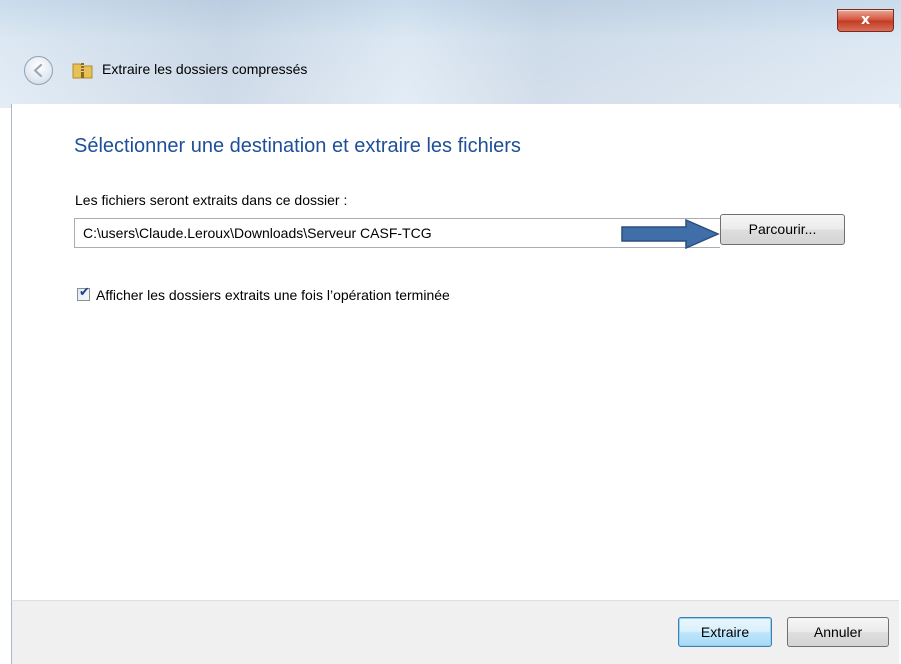  I want to click on window-title: Extraire les dossiers compressés, so click(205, 69).